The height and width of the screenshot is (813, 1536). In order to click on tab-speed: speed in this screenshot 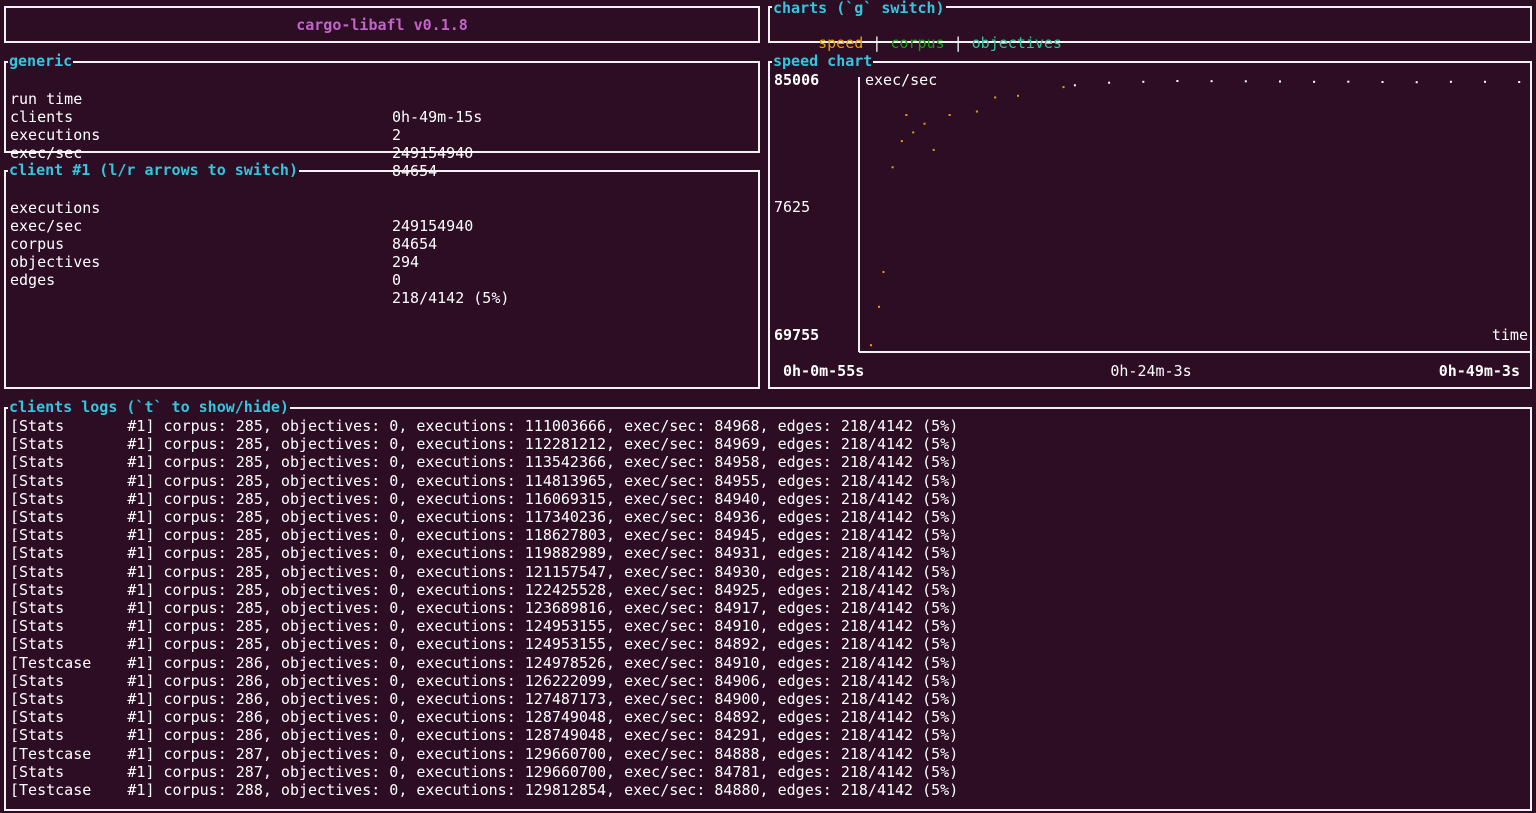, I will do `click(840, 43)`.